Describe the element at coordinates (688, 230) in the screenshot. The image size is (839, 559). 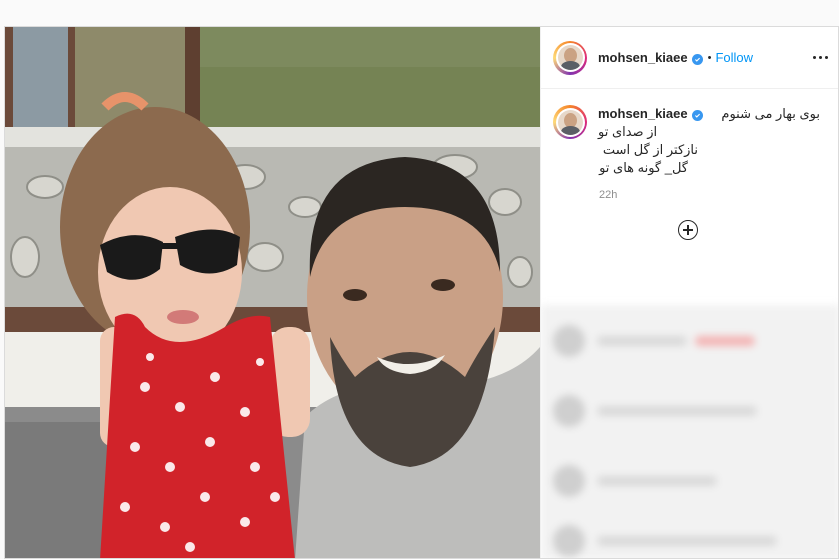
I see `add-circle-icon` at that location.